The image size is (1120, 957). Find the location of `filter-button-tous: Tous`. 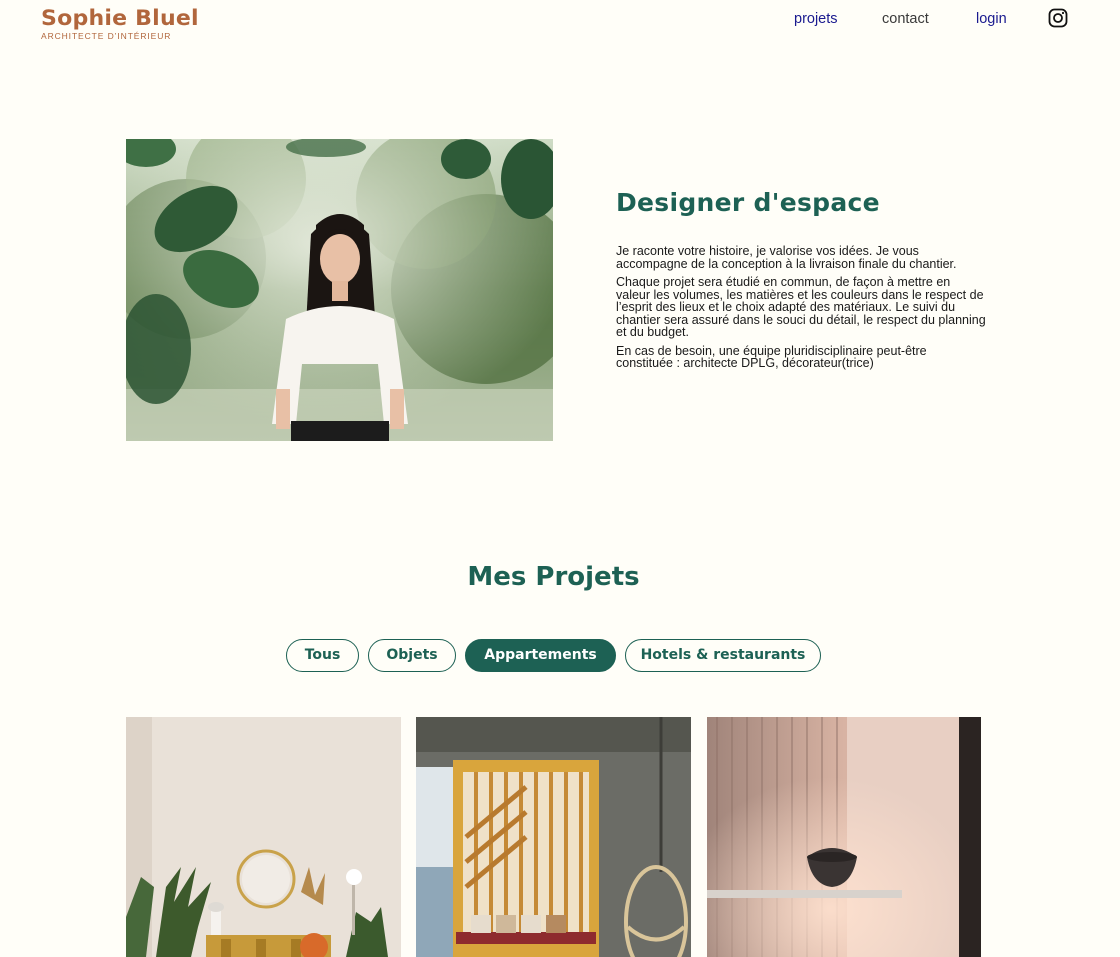

filter-button-tous: Tous is located at coordinates (322, 655).